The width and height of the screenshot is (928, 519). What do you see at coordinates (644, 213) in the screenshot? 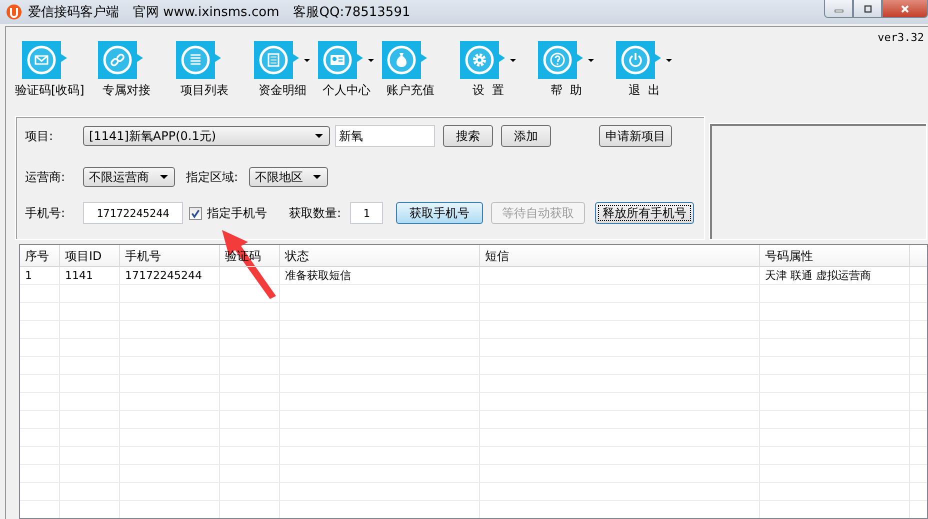
I see `action-button: 释放所有手机号` at bounding box center [644, 213].